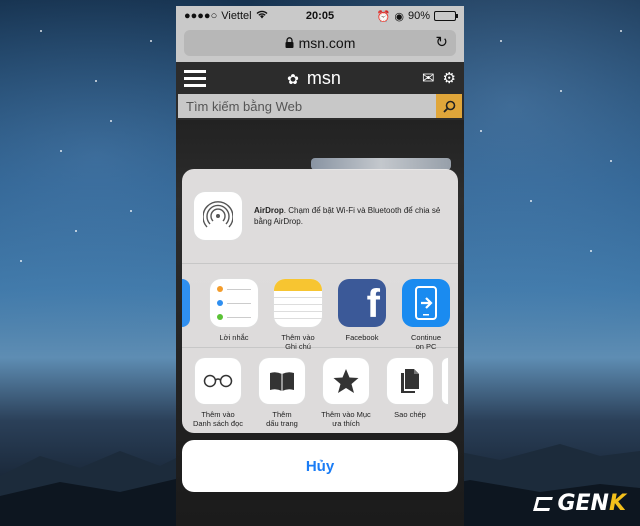 The height and width of the screenshot is (526, 640). I want to click on status-time: 20:05, so click(320, 16).